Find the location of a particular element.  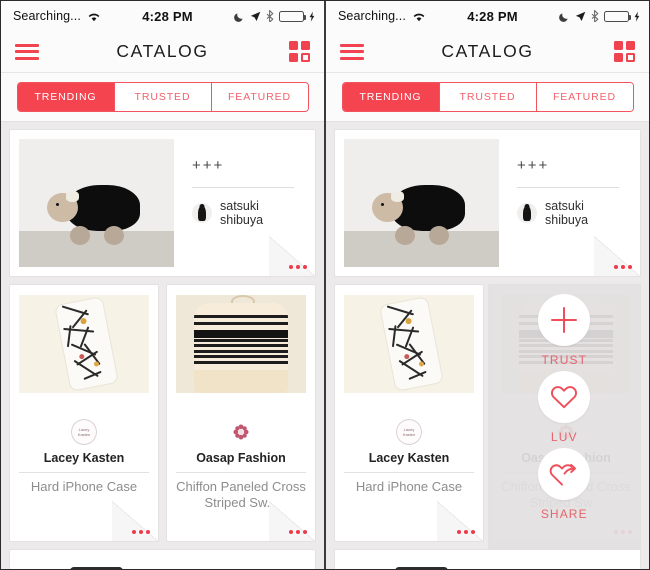

nav-left is located at coordinates (363, 51).